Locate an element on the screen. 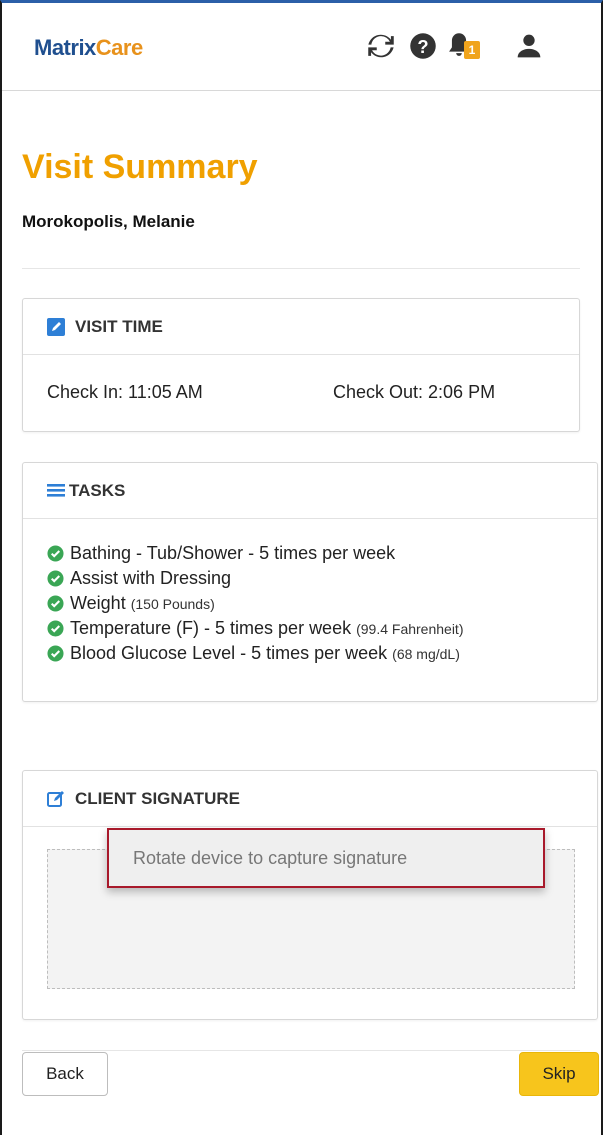  page-title: Visit Summary is located at coordinates (140, 167).